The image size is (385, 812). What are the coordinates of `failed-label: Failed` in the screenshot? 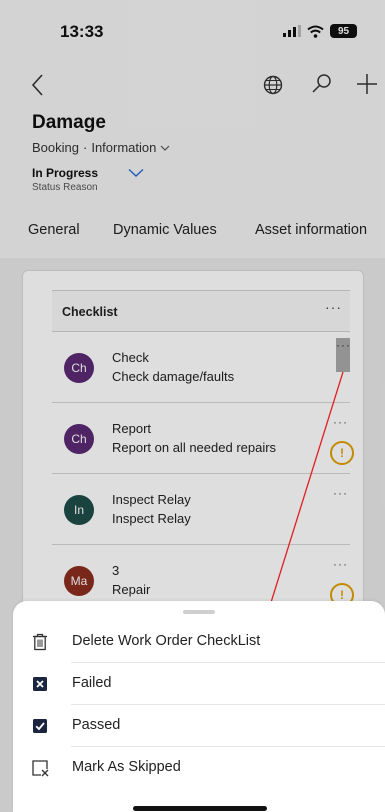 It's located at (92, 683).